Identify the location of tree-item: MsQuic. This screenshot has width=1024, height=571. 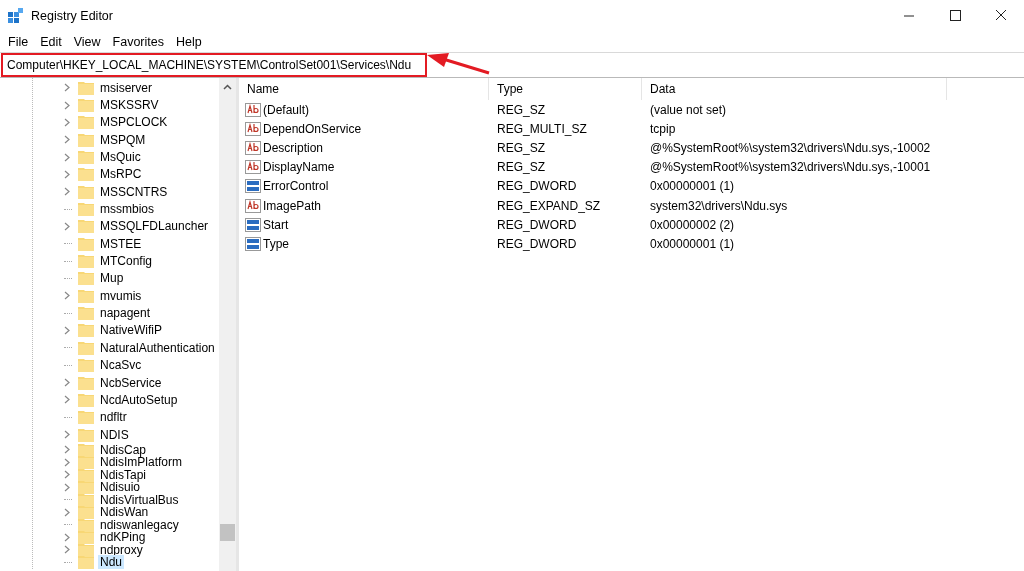
(120, 157).